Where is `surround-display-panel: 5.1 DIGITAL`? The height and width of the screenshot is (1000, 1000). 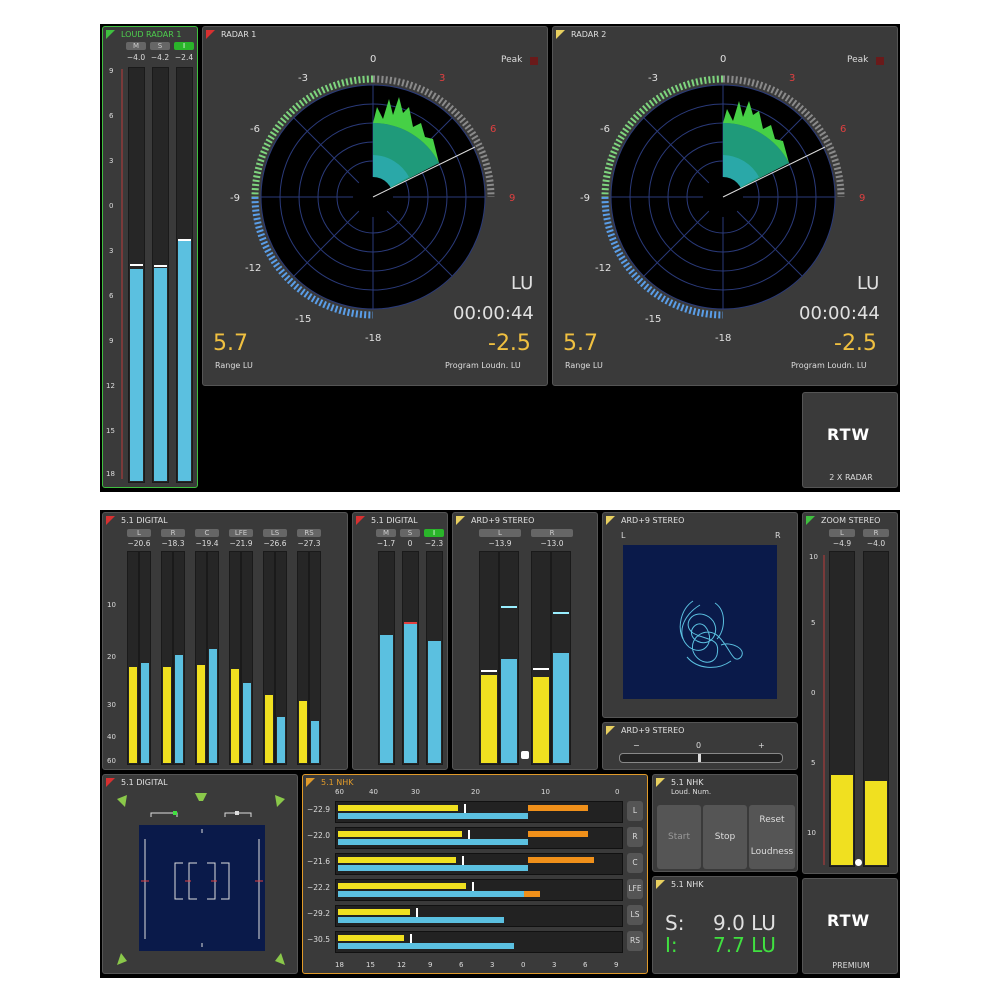
surround-display-panel: 5.1 DIGITAL is located at coordinates (200, 874).